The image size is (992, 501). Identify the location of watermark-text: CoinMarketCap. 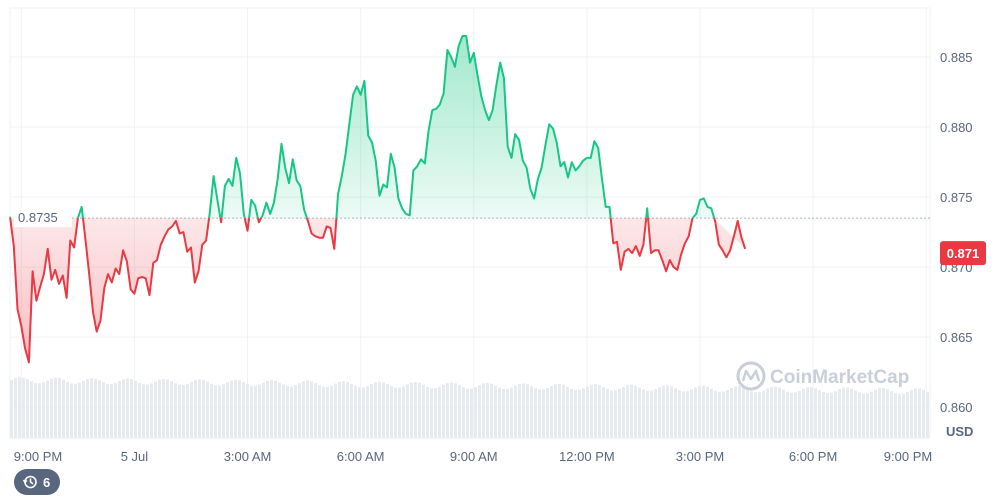
(839, 377).